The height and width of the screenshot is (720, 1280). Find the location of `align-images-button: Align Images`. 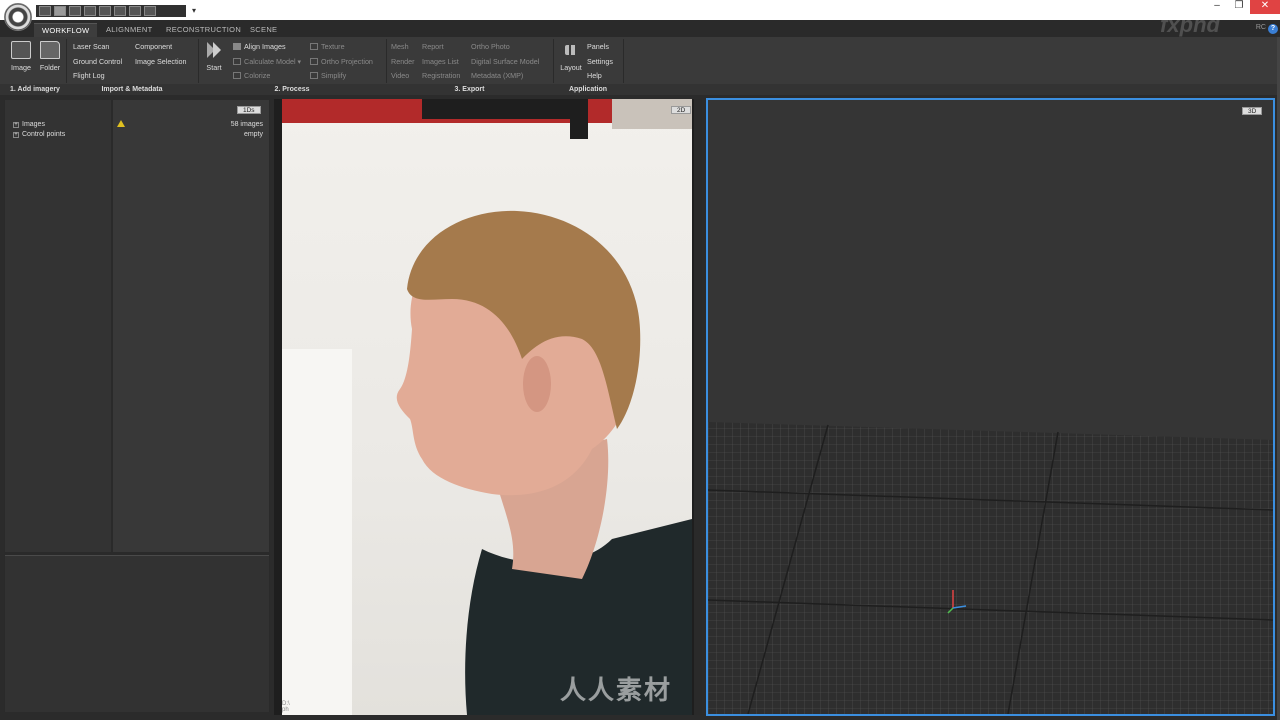

align-images-button: Align Images is located at coordinates (259, 46).